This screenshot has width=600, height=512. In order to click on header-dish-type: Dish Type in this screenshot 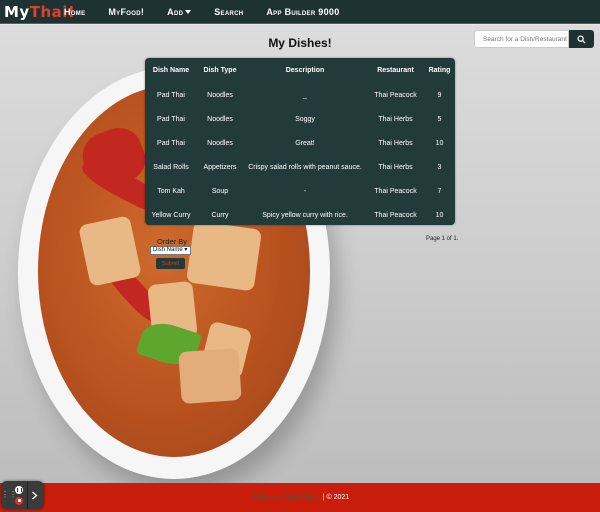, I will do `click(220, 70)`.